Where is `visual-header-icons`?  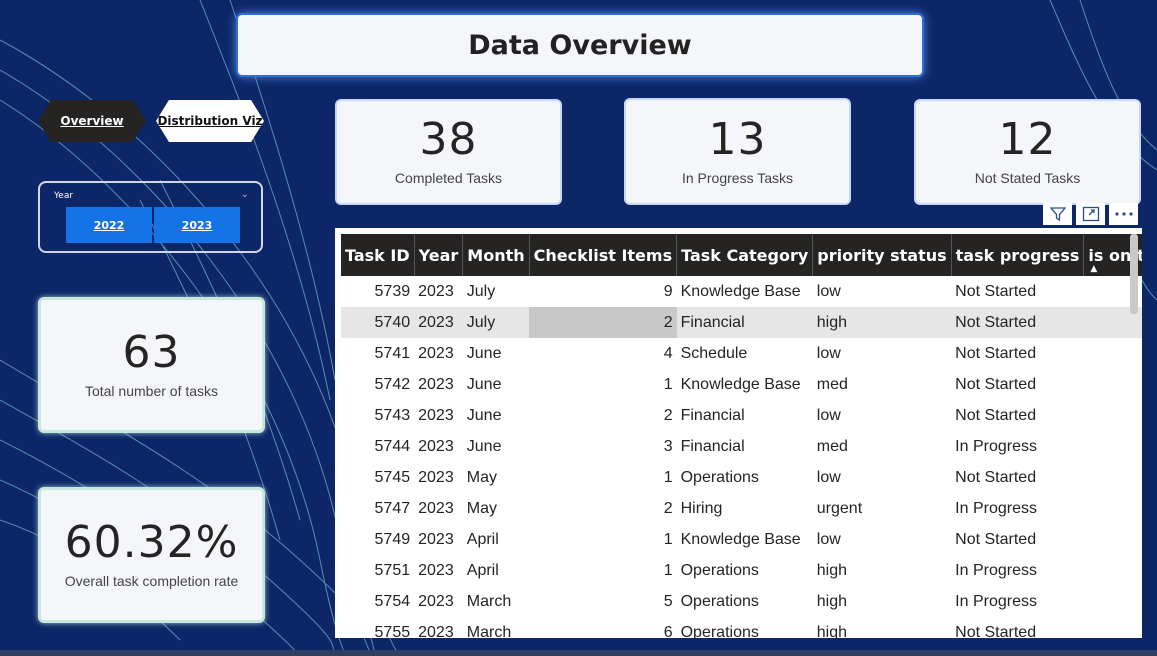 visual-header-icons is located at coordinates (1090, 214).